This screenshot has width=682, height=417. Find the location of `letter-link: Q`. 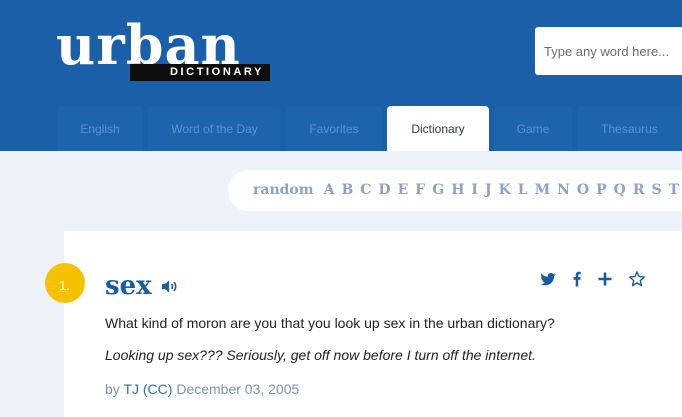

letter-link: Q is located at coordinates (620, 190).